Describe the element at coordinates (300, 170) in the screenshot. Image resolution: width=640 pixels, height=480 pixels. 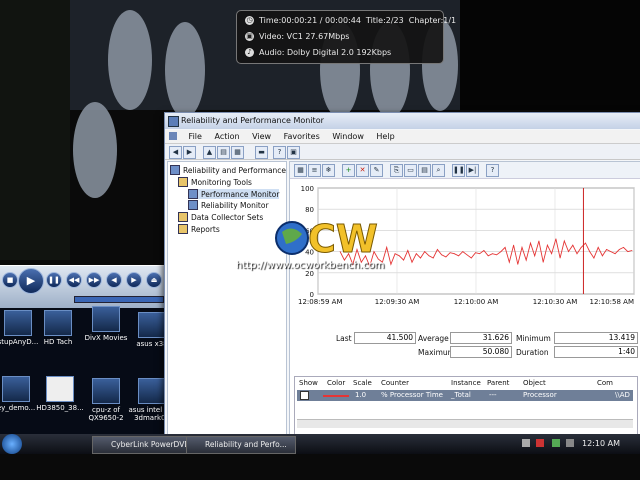
I see `view-current-activity-icon: ▦` at that location.